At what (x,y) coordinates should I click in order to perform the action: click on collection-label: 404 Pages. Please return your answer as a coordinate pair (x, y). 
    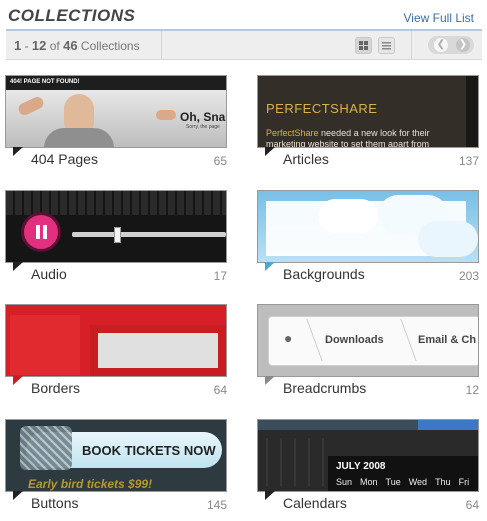
    Looking at the image, I should click on (64, 159).